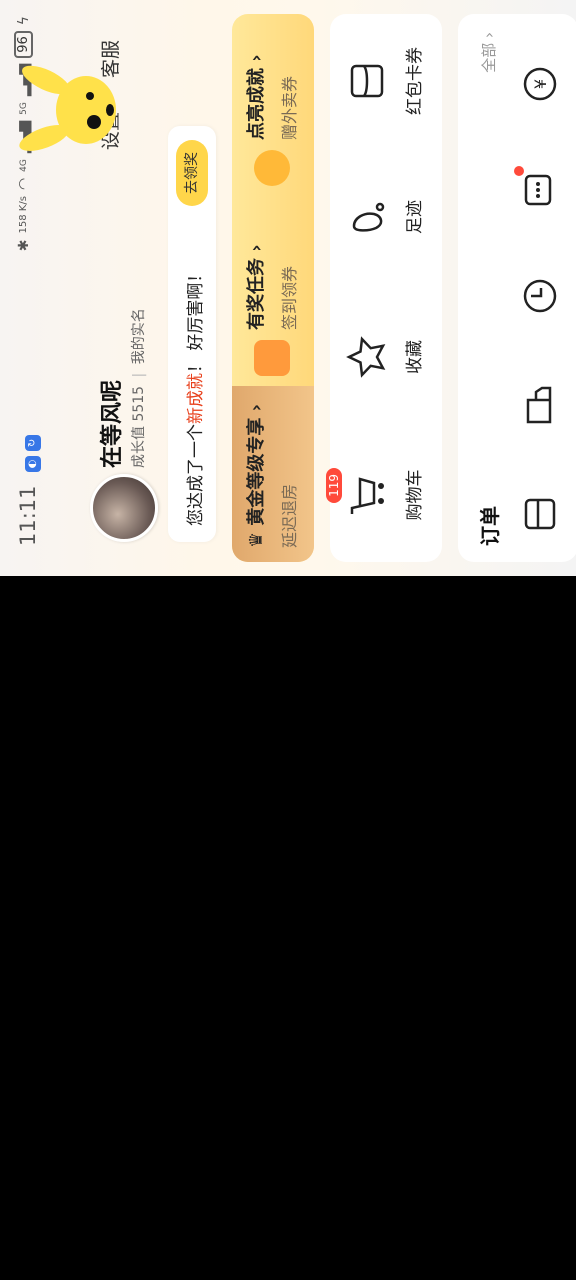 The width and height of the screenshot is (576, 1280). What do you see at coordinates (540, 296) in the screenshot?
I see `clock-icon` at bounding box center [540, 296].